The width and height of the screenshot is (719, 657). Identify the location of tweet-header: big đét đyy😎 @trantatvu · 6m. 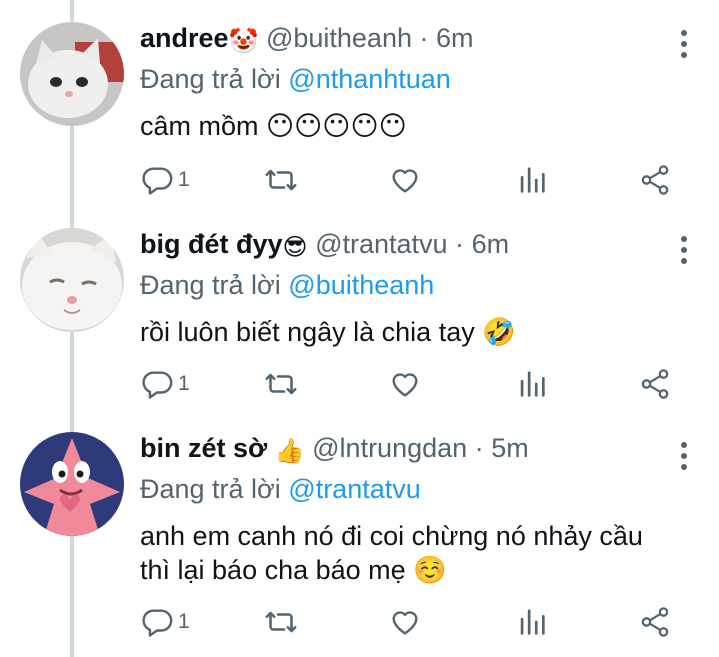
(399, 245).